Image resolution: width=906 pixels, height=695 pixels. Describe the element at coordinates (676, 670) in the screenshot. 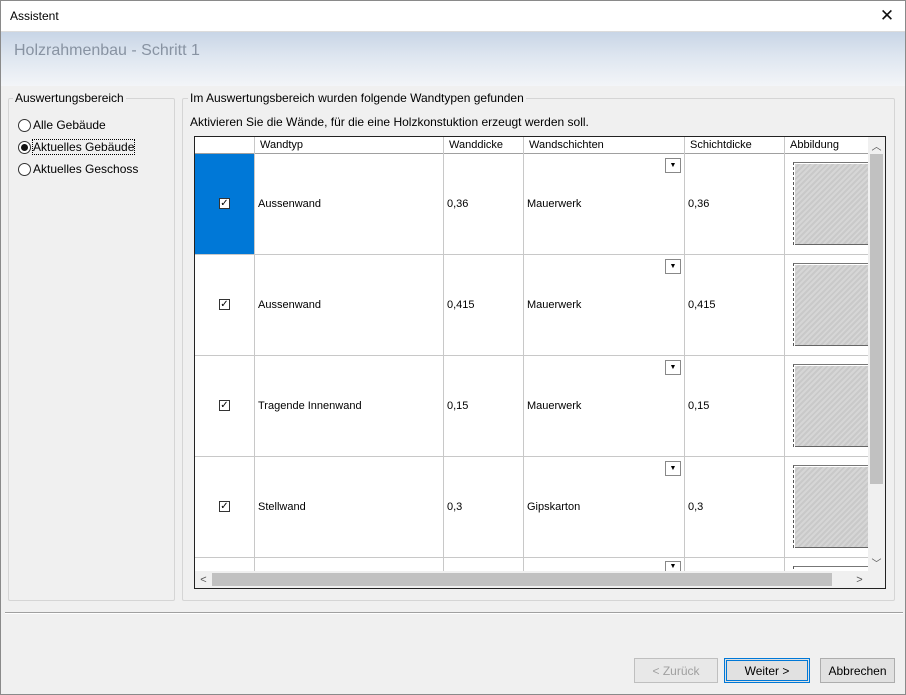

I see `back-button: < Zurück` at that location.